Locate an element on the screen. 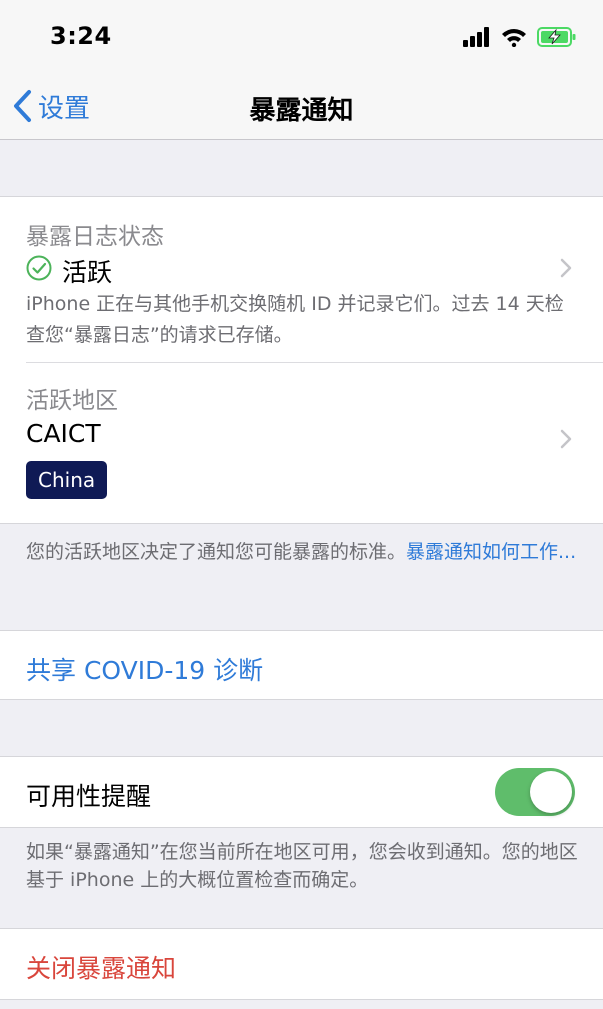 The image size is (603, 1009). status-time: 3:24 is located at coordinates (81, 36).